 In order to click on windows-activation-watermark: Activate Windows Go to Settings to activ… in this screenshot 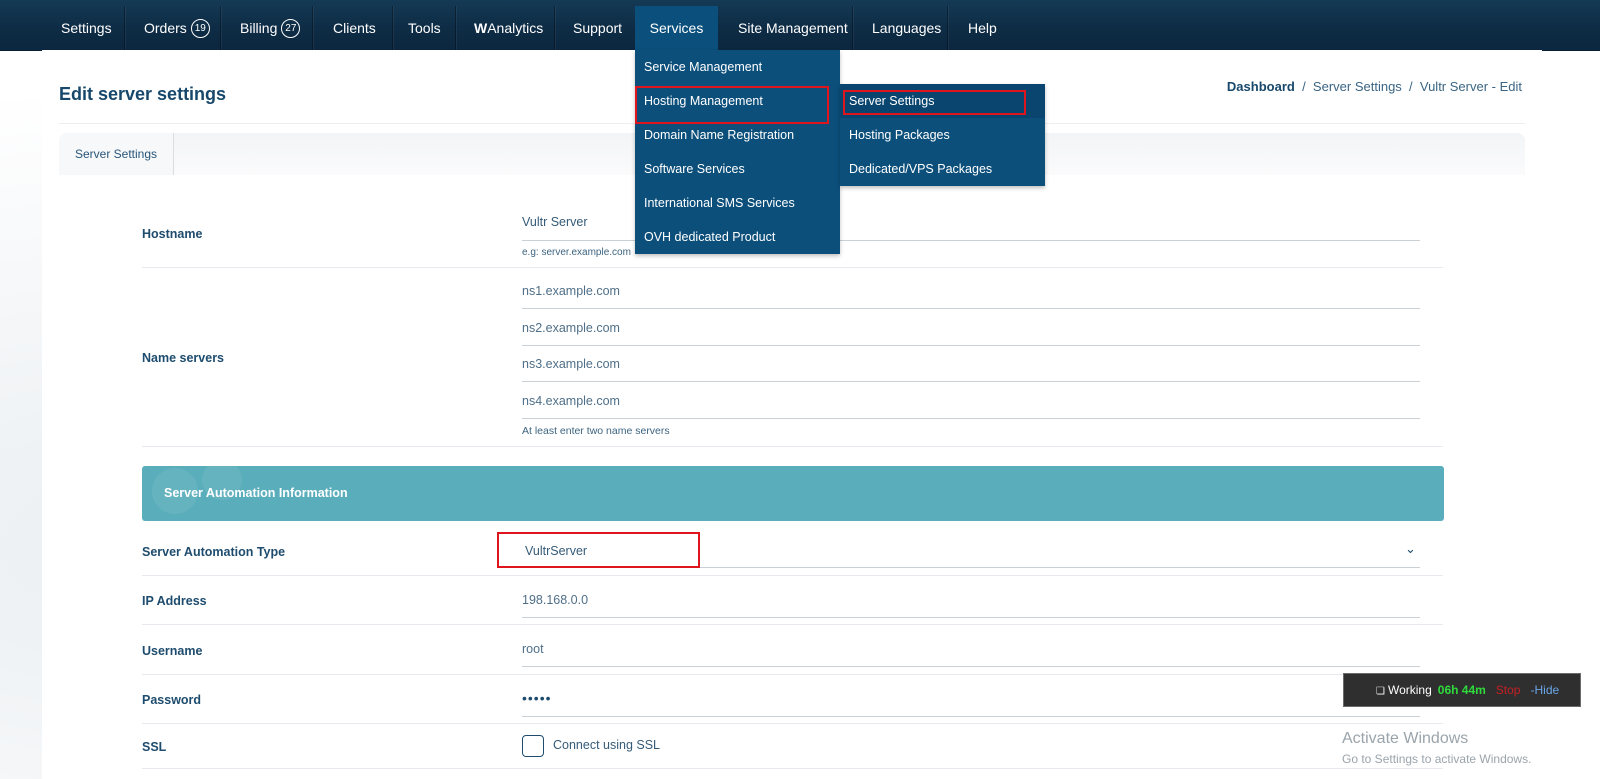, I will do `click(1436, 748)`.